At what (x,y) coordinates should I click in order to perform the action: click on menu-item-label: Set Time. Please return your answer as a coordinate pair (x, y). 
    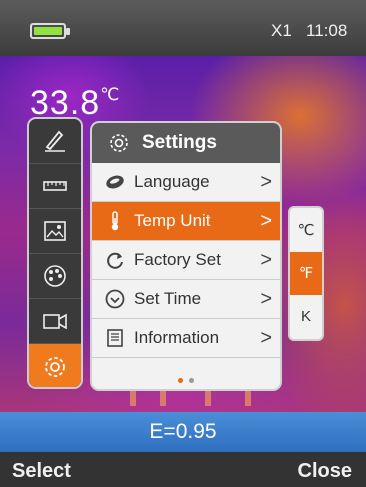
    Looking at the image, I should click on (168, 298).